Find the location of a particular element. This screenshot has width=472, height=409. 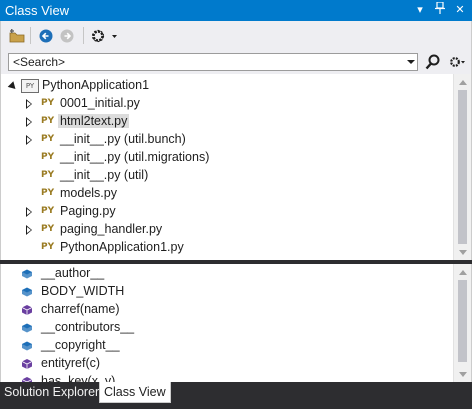

new-folder-icon is located at coordinates (17, 36).